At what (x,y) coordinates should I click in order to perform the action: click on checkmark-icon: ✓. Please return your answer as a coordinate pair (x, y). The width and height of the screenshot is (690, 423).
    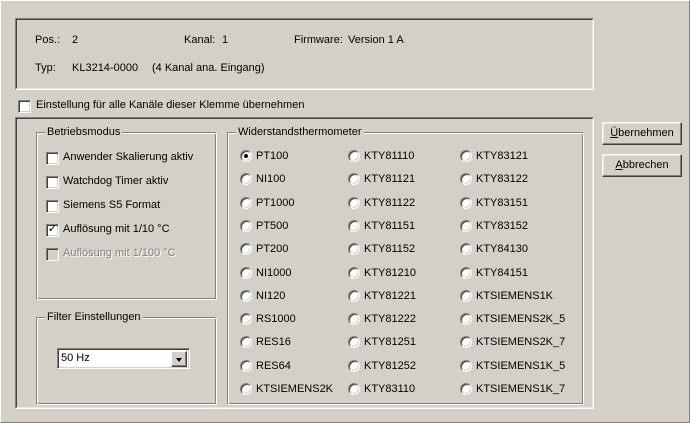
    Looking at the image, I should click on (52, 229).